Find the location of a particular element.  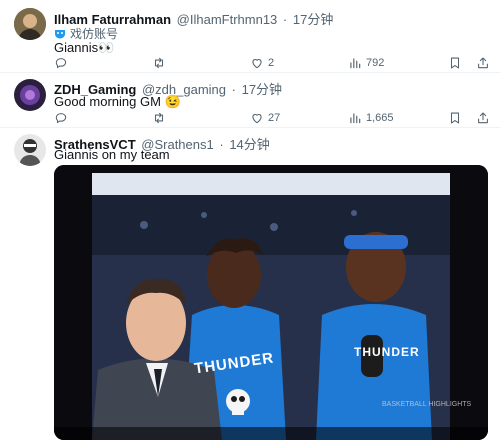

like-button: 2 is located at coordinates (262, 63).